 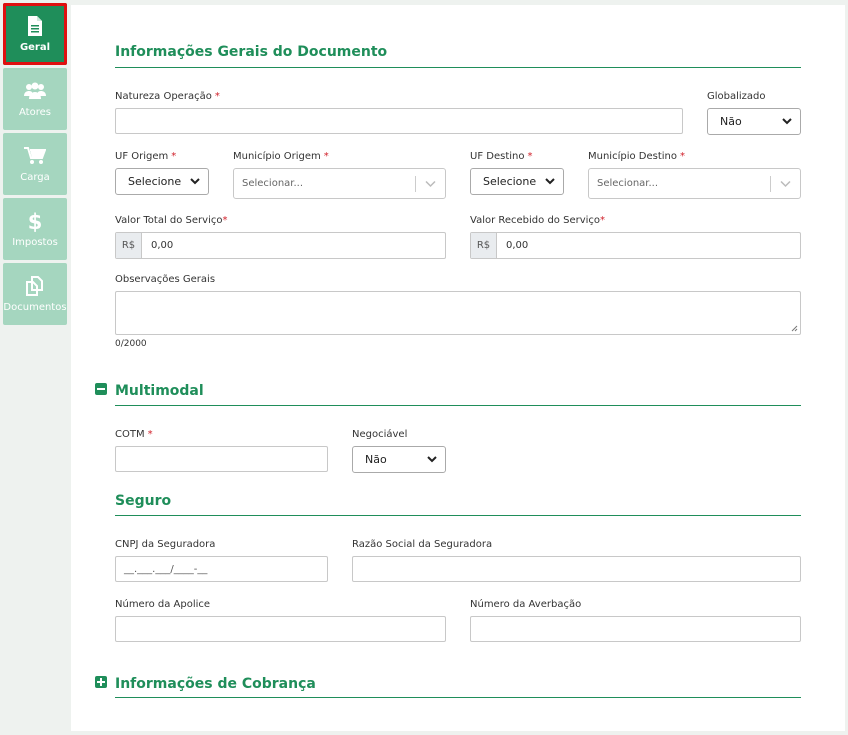 I want to click on uf-destino-value: Selecione, so click(x=510, y=181).